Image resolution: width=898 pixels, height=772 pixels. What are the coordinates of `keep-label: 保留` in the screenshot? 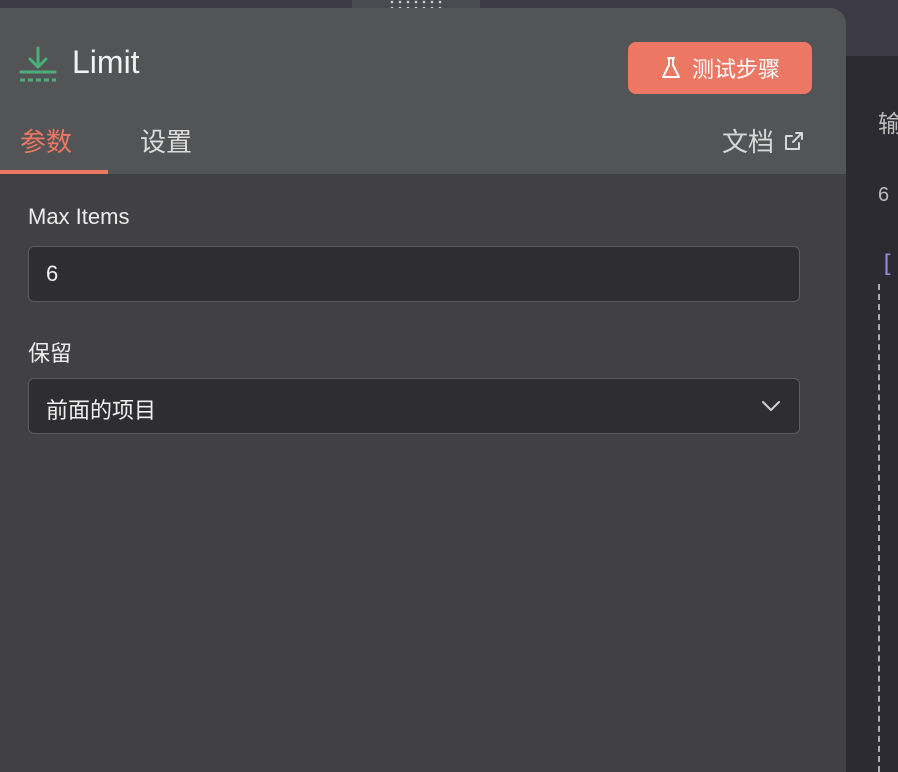 It's located at (50, 353).